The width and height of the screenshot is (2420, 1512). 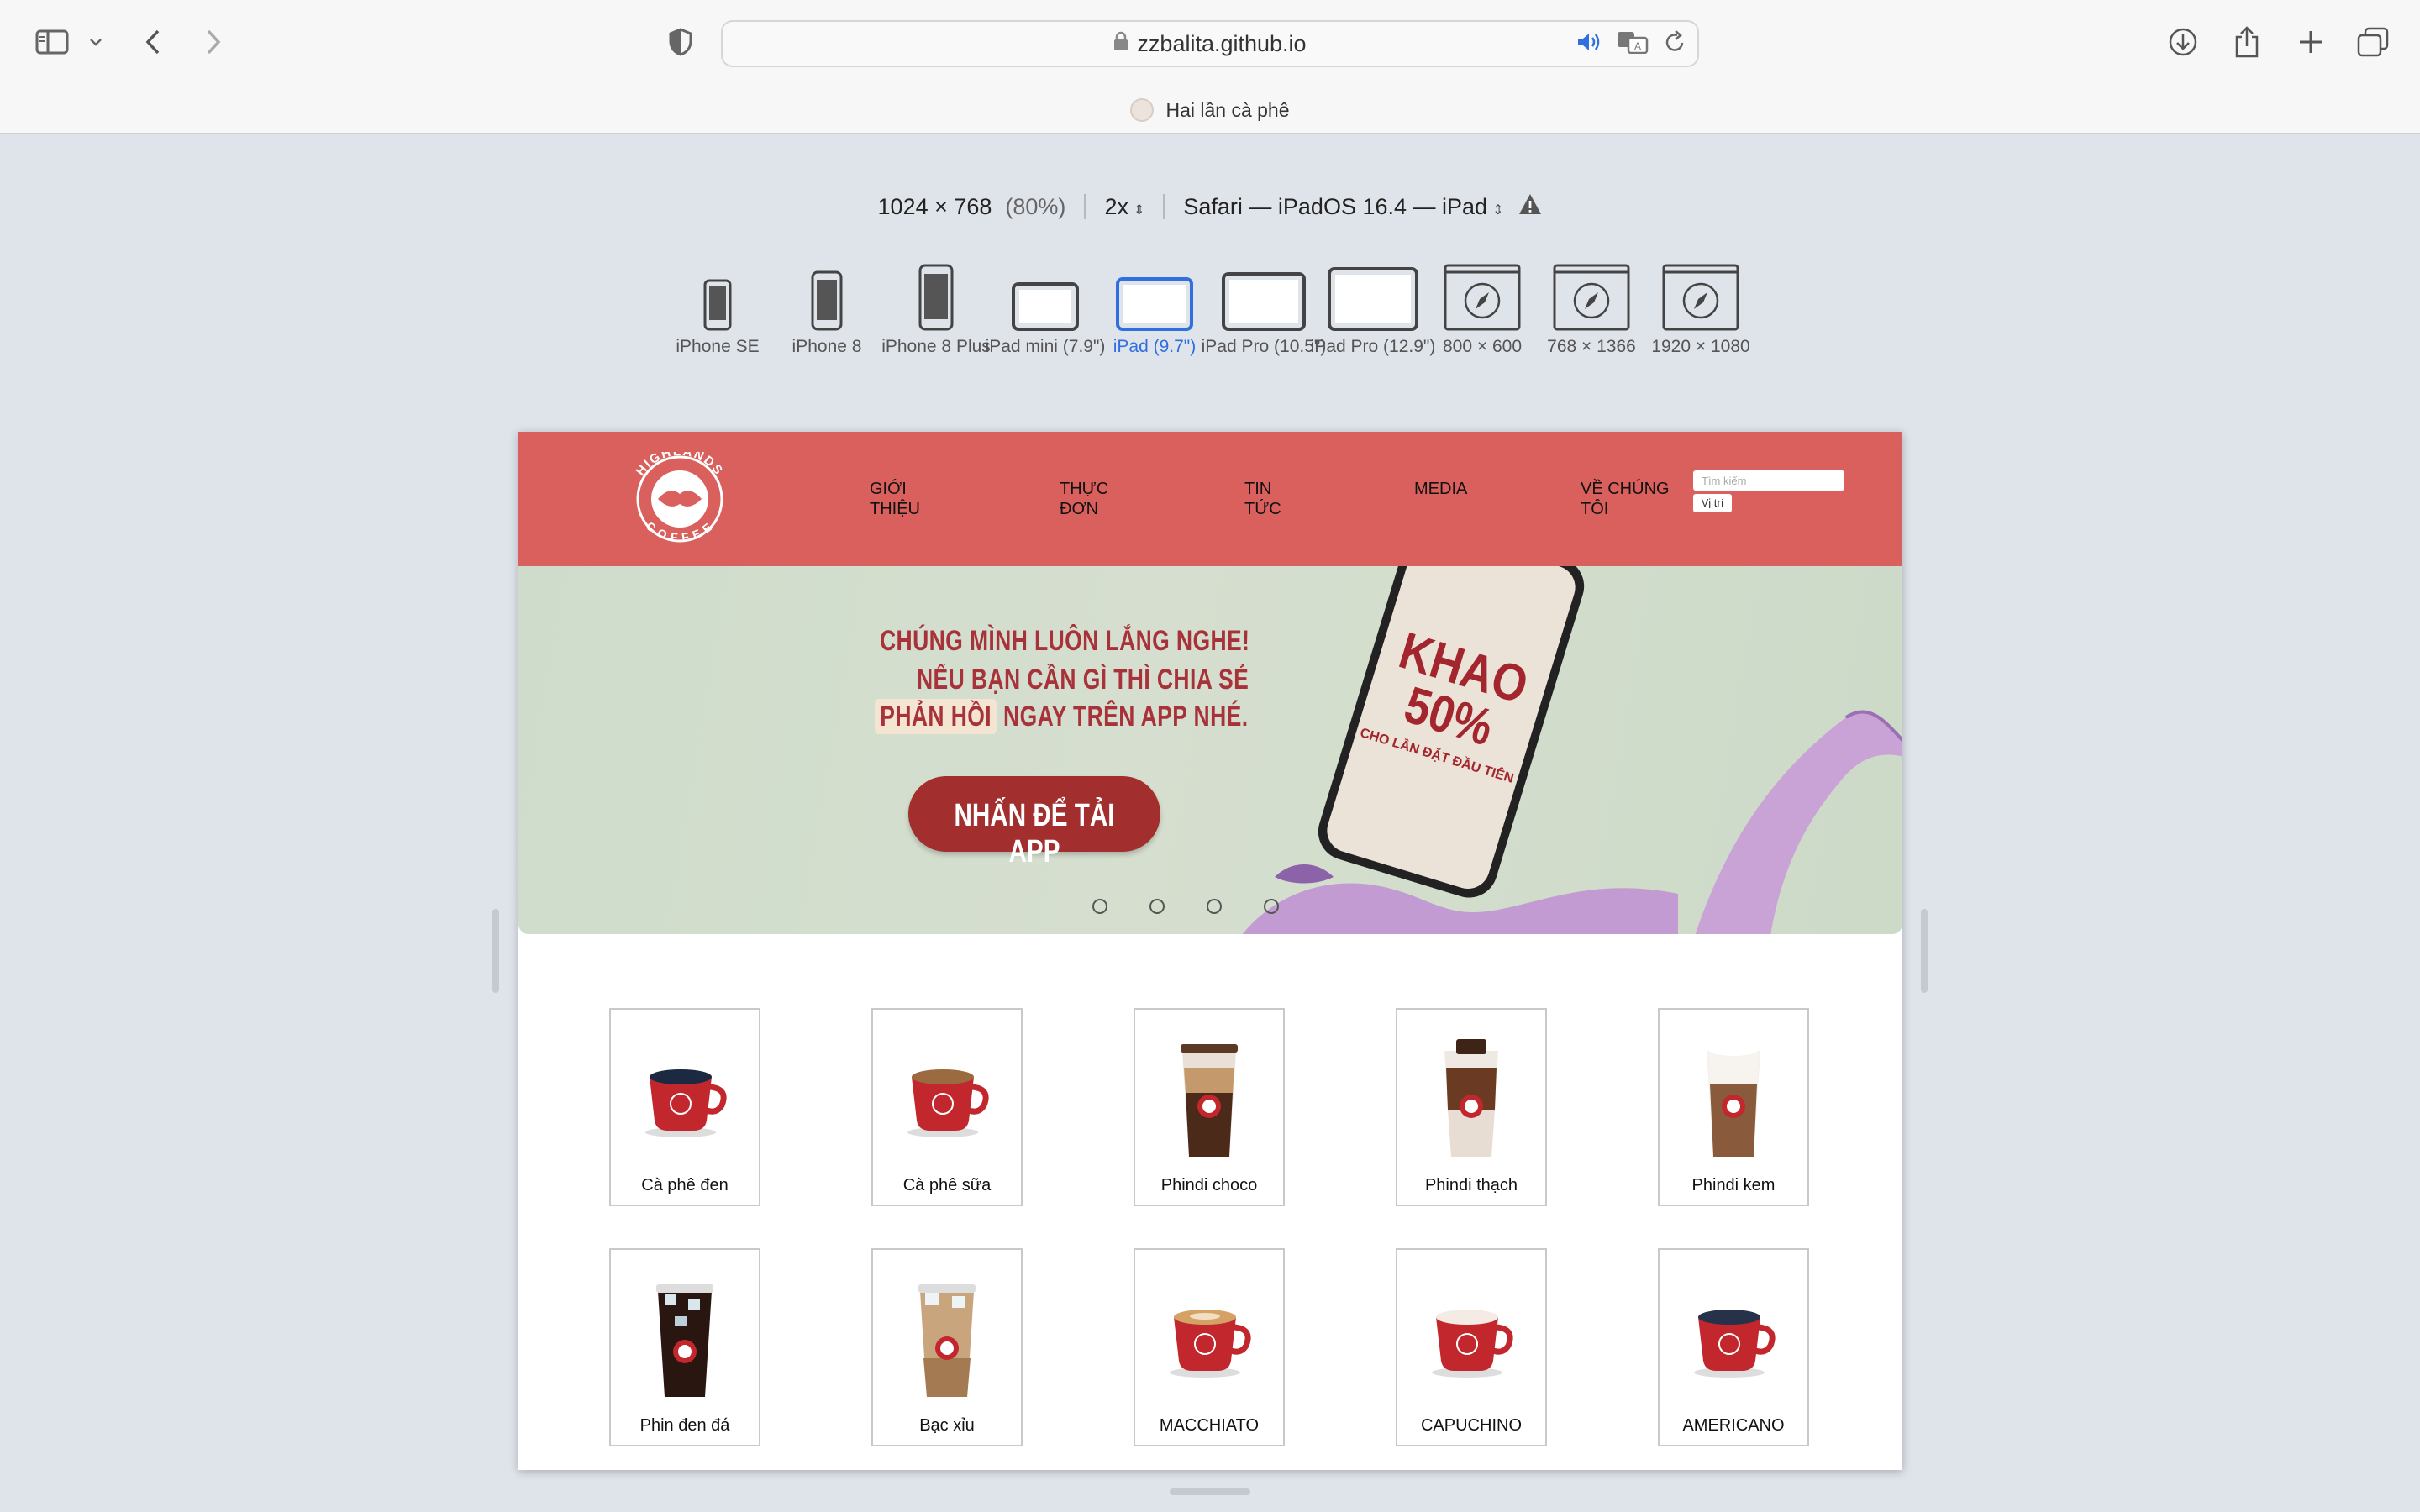 I want to click on product-name: MACCHIATO, so click(x=1209, y=1425).